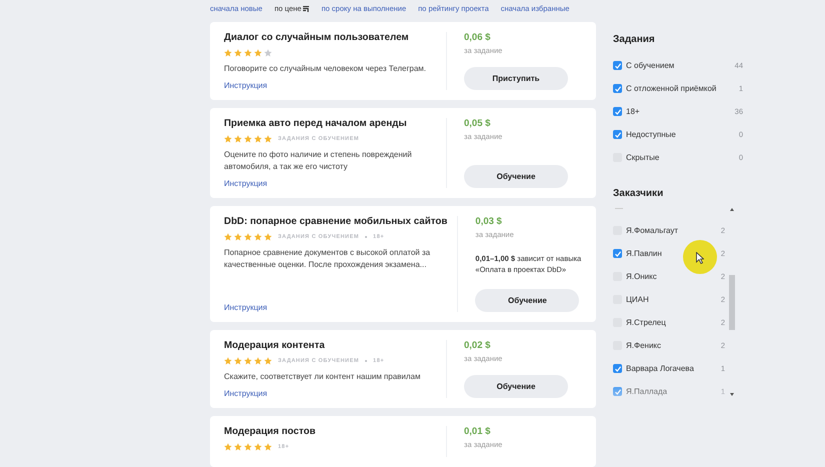 The width and height of the screenshot is (825, 467). What do you see at coordinates (638, 193) in the screenshot?
I see `section-title: Заказчики` at bounding box center [638, 193].